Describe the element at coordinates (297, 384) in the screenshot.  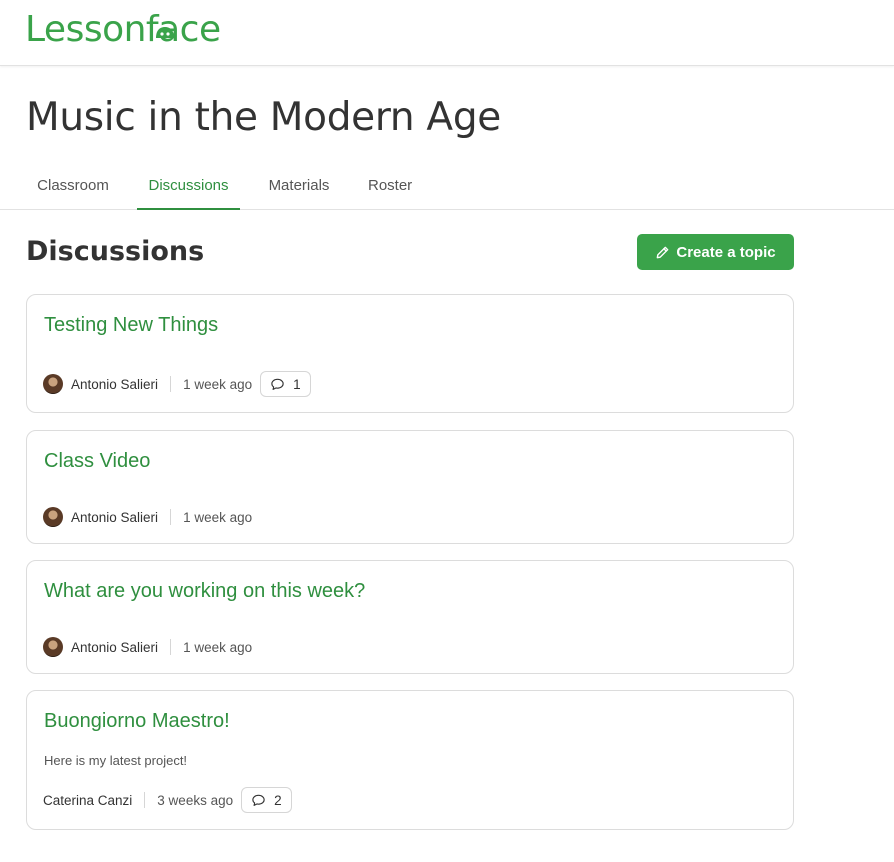
I see `comment-count: 1` at that location.